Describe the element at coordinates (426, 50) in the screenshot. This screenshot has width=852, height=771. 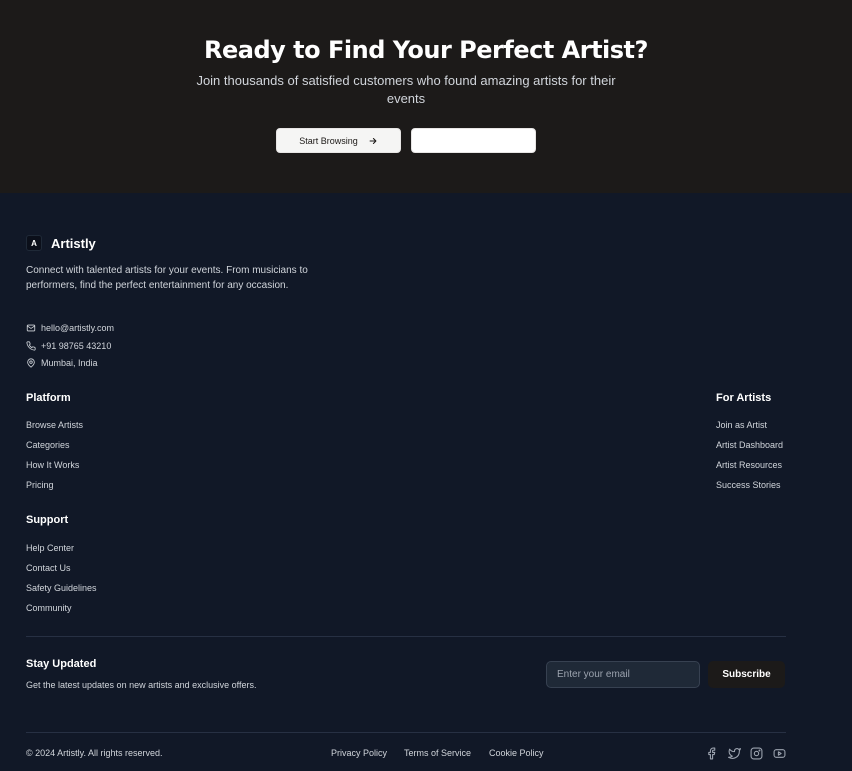
I see `cta-title: Ready to Find Your Perfect Artist?` at that location.